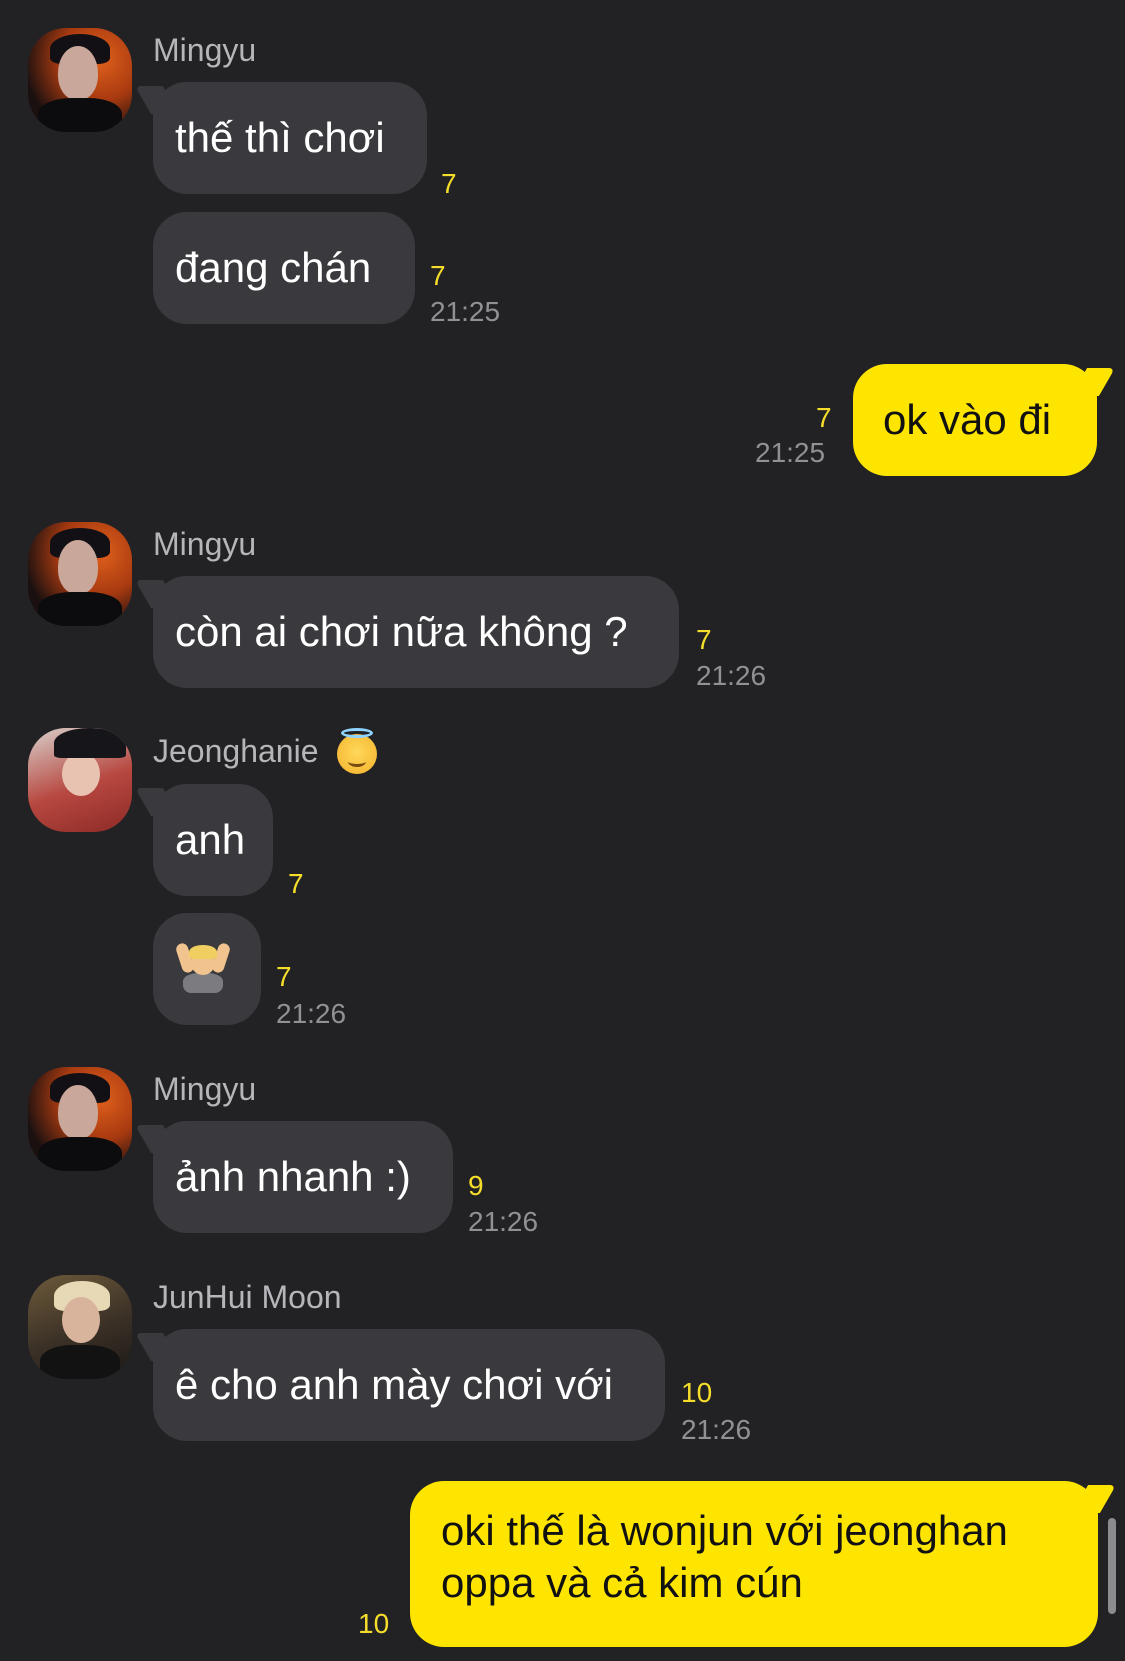 The image size is (1125, 1661). I want to click on message-text: ok vào đi, so click(967, 419).